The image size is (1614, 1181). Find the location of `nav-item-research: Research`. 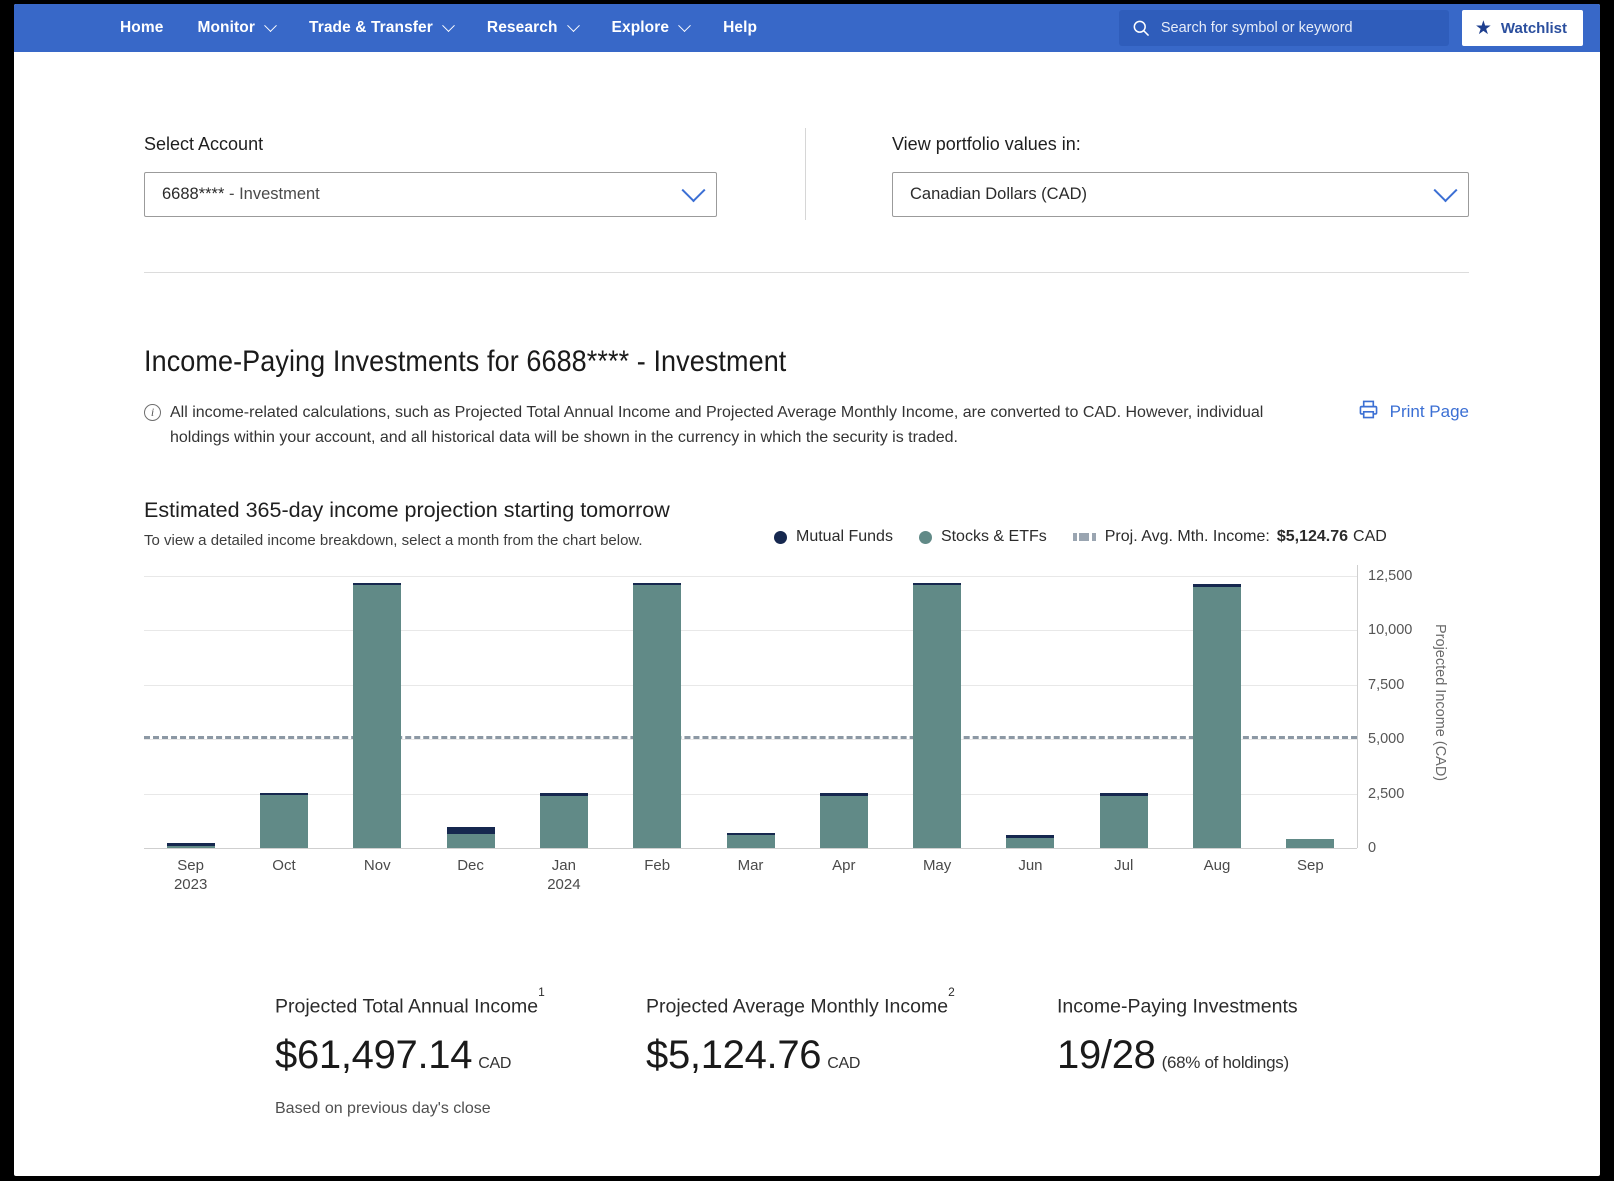

nav-item-research: Research is located at coordinates (533, 27).